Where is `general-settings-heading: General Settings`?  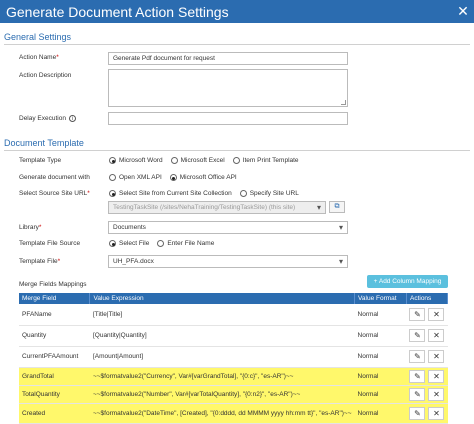 general-settings-heading: General Settings is located at coordinates (237, 38).